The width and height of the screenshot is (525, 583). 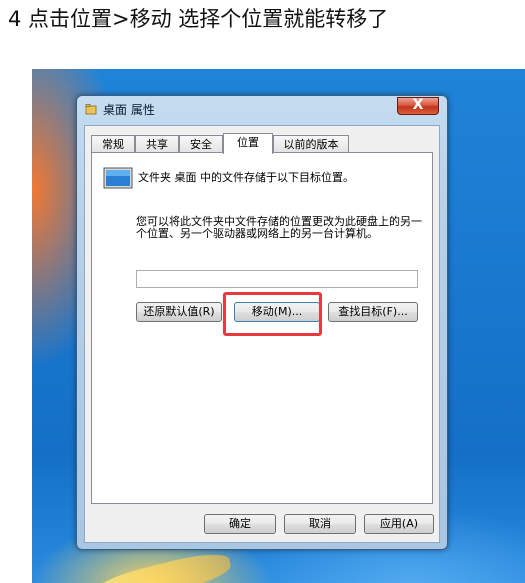 What do you see at coordinates (91, 109) in the screenshot?
I see `folder-properties-icon` at bounding box center [91, 109].